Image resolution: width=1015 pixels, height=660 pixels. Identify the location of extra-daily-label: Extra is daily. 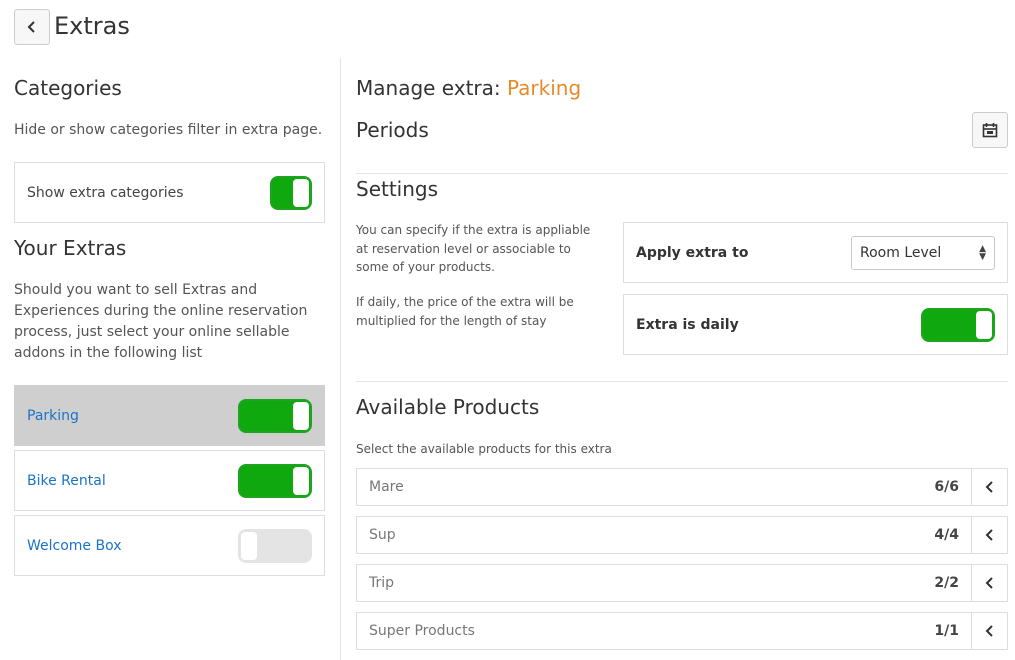
(687, 324).